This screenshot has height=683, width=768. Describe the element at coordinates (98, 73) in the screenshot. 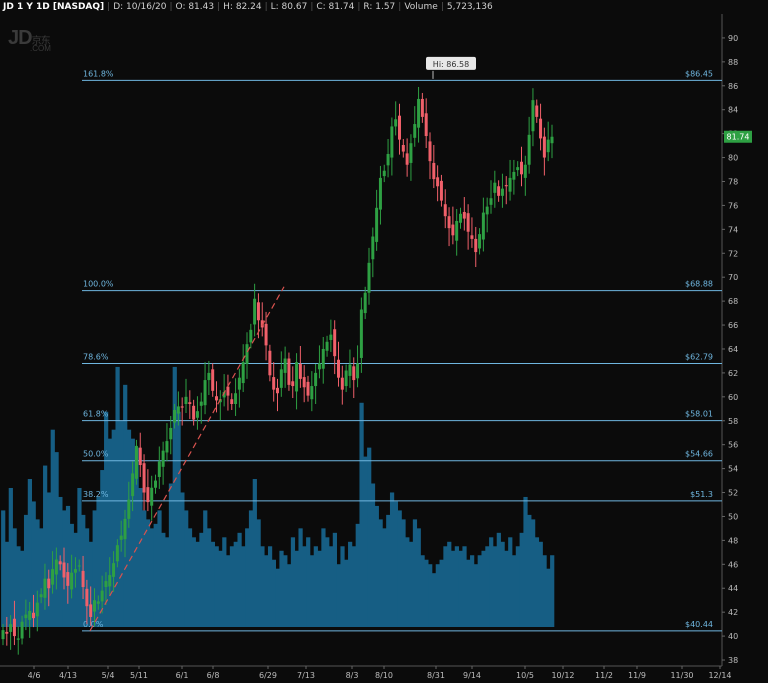

I see `fib-level-pct: 161.8%` at that location.